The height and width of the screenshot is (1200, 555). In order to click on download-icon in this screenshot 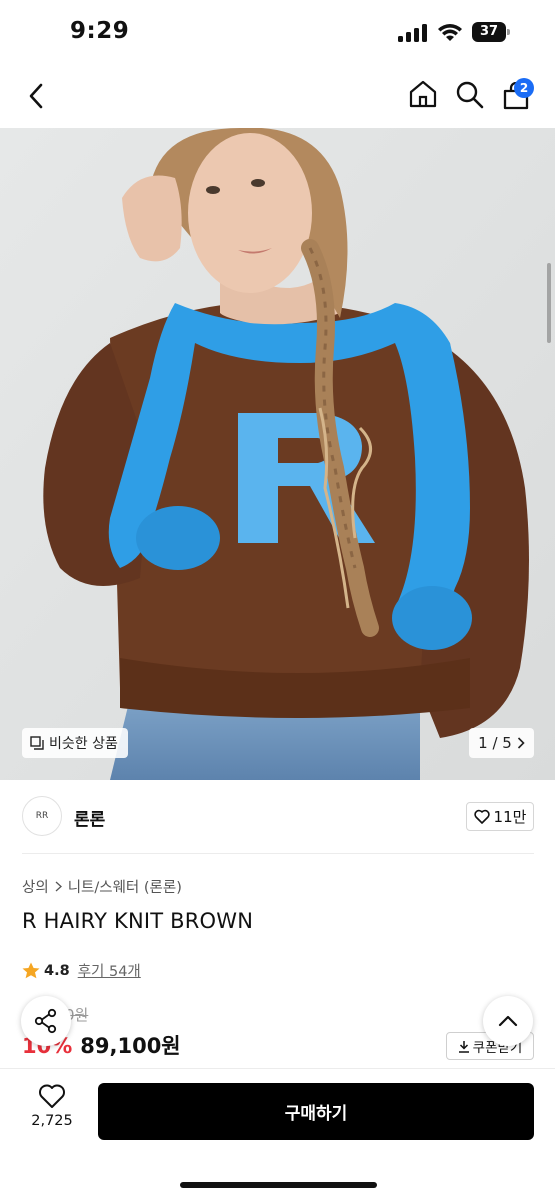, I will do `click(463, 1046)`.